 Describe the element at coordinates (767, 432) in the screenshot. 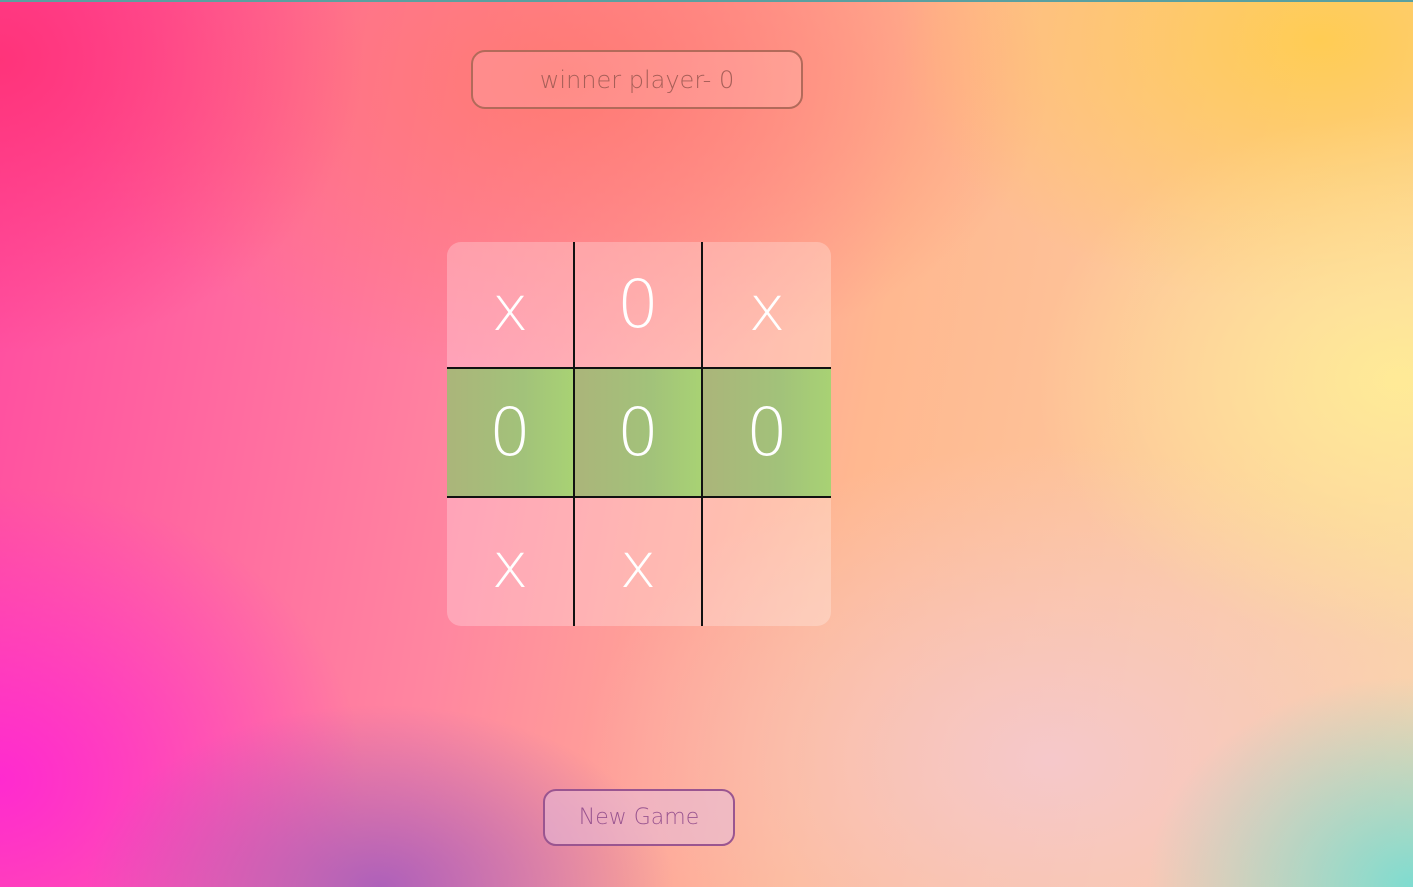

I see `board-cell-5: 0` at that location.